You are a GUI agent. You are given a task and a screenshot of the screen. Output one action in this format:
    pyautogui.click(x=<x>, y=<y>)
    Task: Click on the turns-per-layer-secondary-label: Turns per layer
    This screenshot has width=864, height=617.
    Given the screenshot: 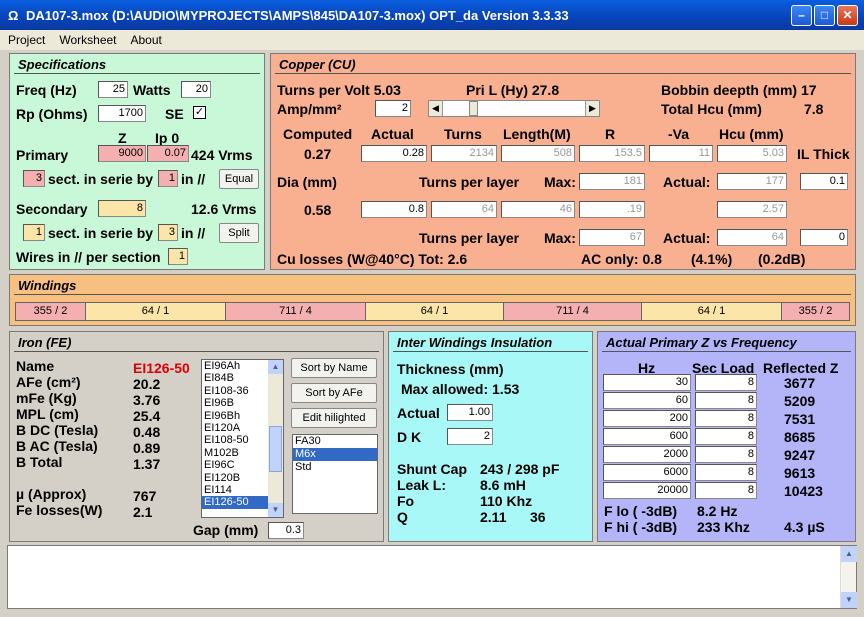 What is the action you would take?
    pyautogui.click(x=469, y=238)
    